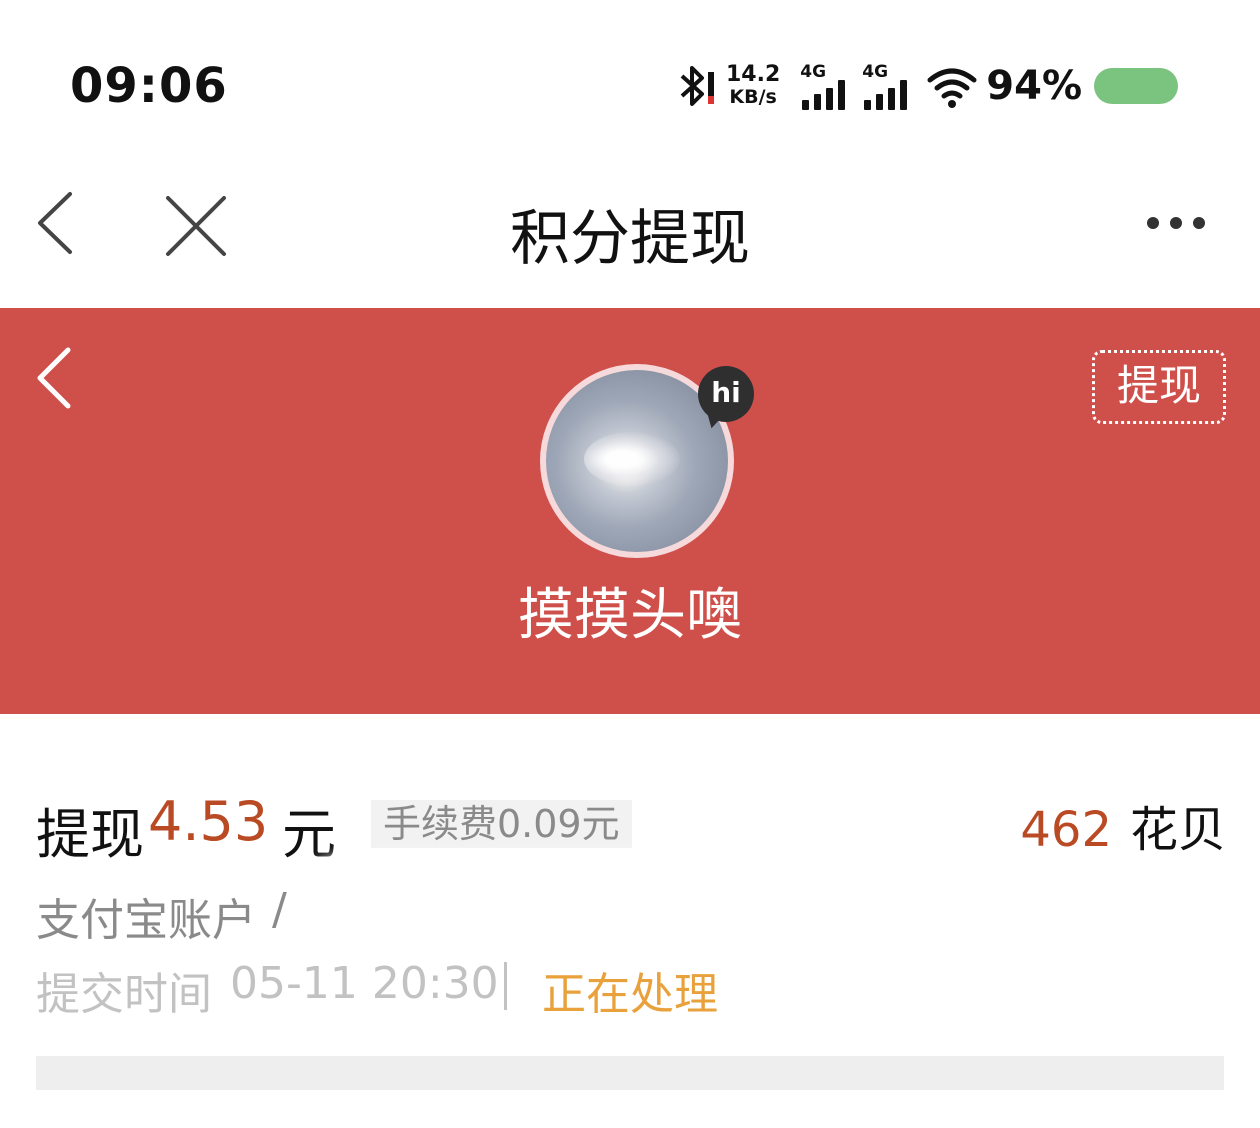  Describe the element at coordinates (146, 920) in the screenshot. I see `account-label: 支付宝账户` at that location.